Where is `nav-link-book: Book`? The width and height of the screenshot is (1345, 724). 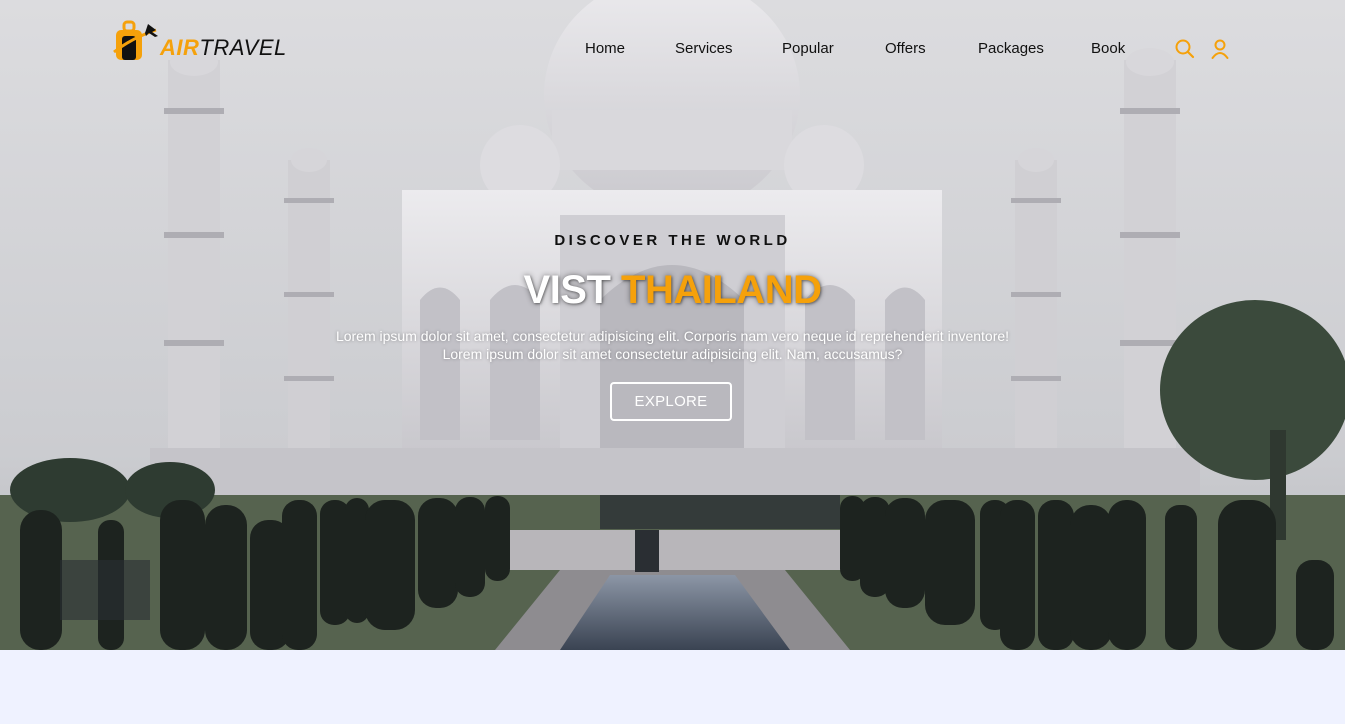
nav-link-book: Book is located at coordinates (1108, 48).